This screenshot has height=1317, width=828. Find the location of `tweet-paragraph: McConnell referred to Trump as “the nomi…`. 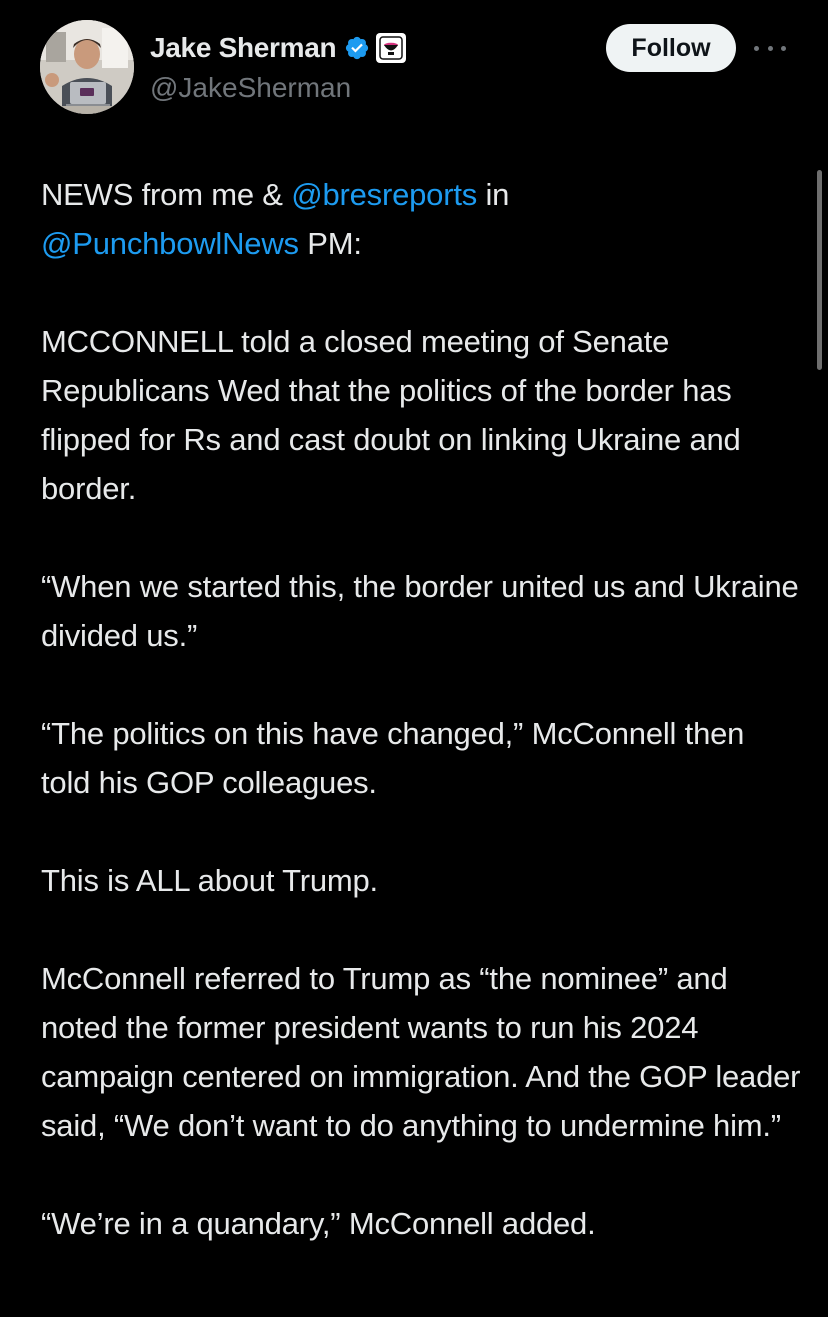

tweet-paragraph: McConnell referred to Trump as “the nomi… is located at coordinates (421, 1052).